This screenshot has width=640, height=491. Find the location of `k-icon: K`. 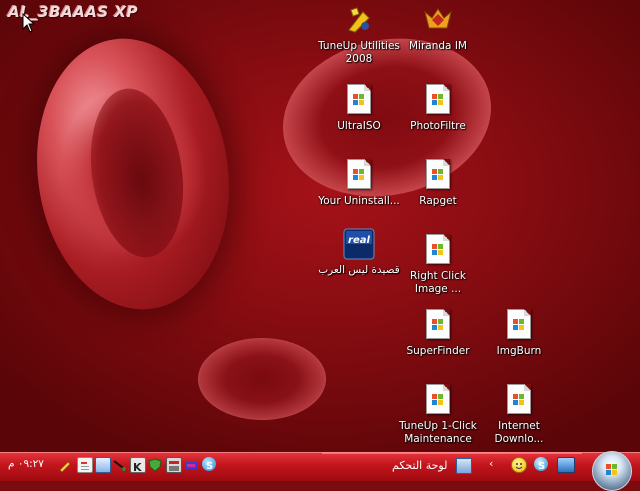

k-icon: K is located at coordinates (138, 465).